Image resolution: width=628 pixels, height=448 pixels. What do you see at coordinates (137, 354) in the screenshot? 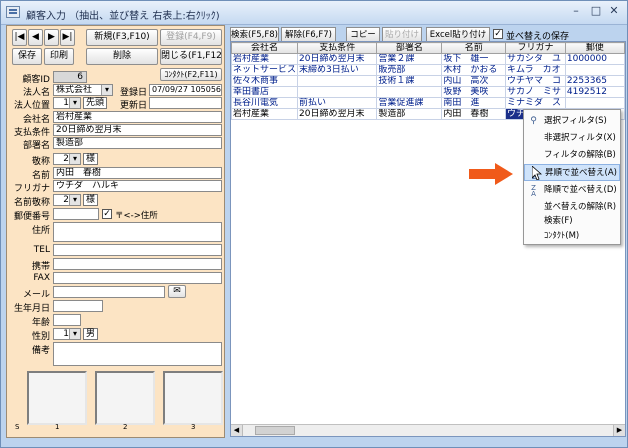
I see `note-field` at bounding box center [137, 354].